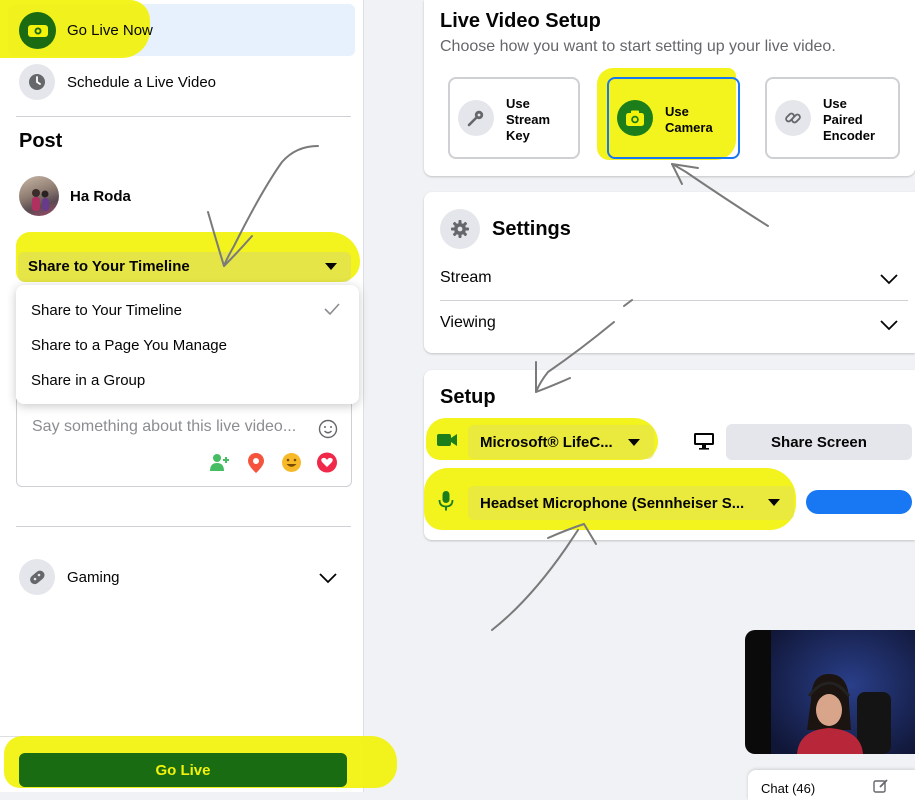  Describe the element at coordinates (37, 30) in the screenshot. I see `video-camera-icon` at that location.